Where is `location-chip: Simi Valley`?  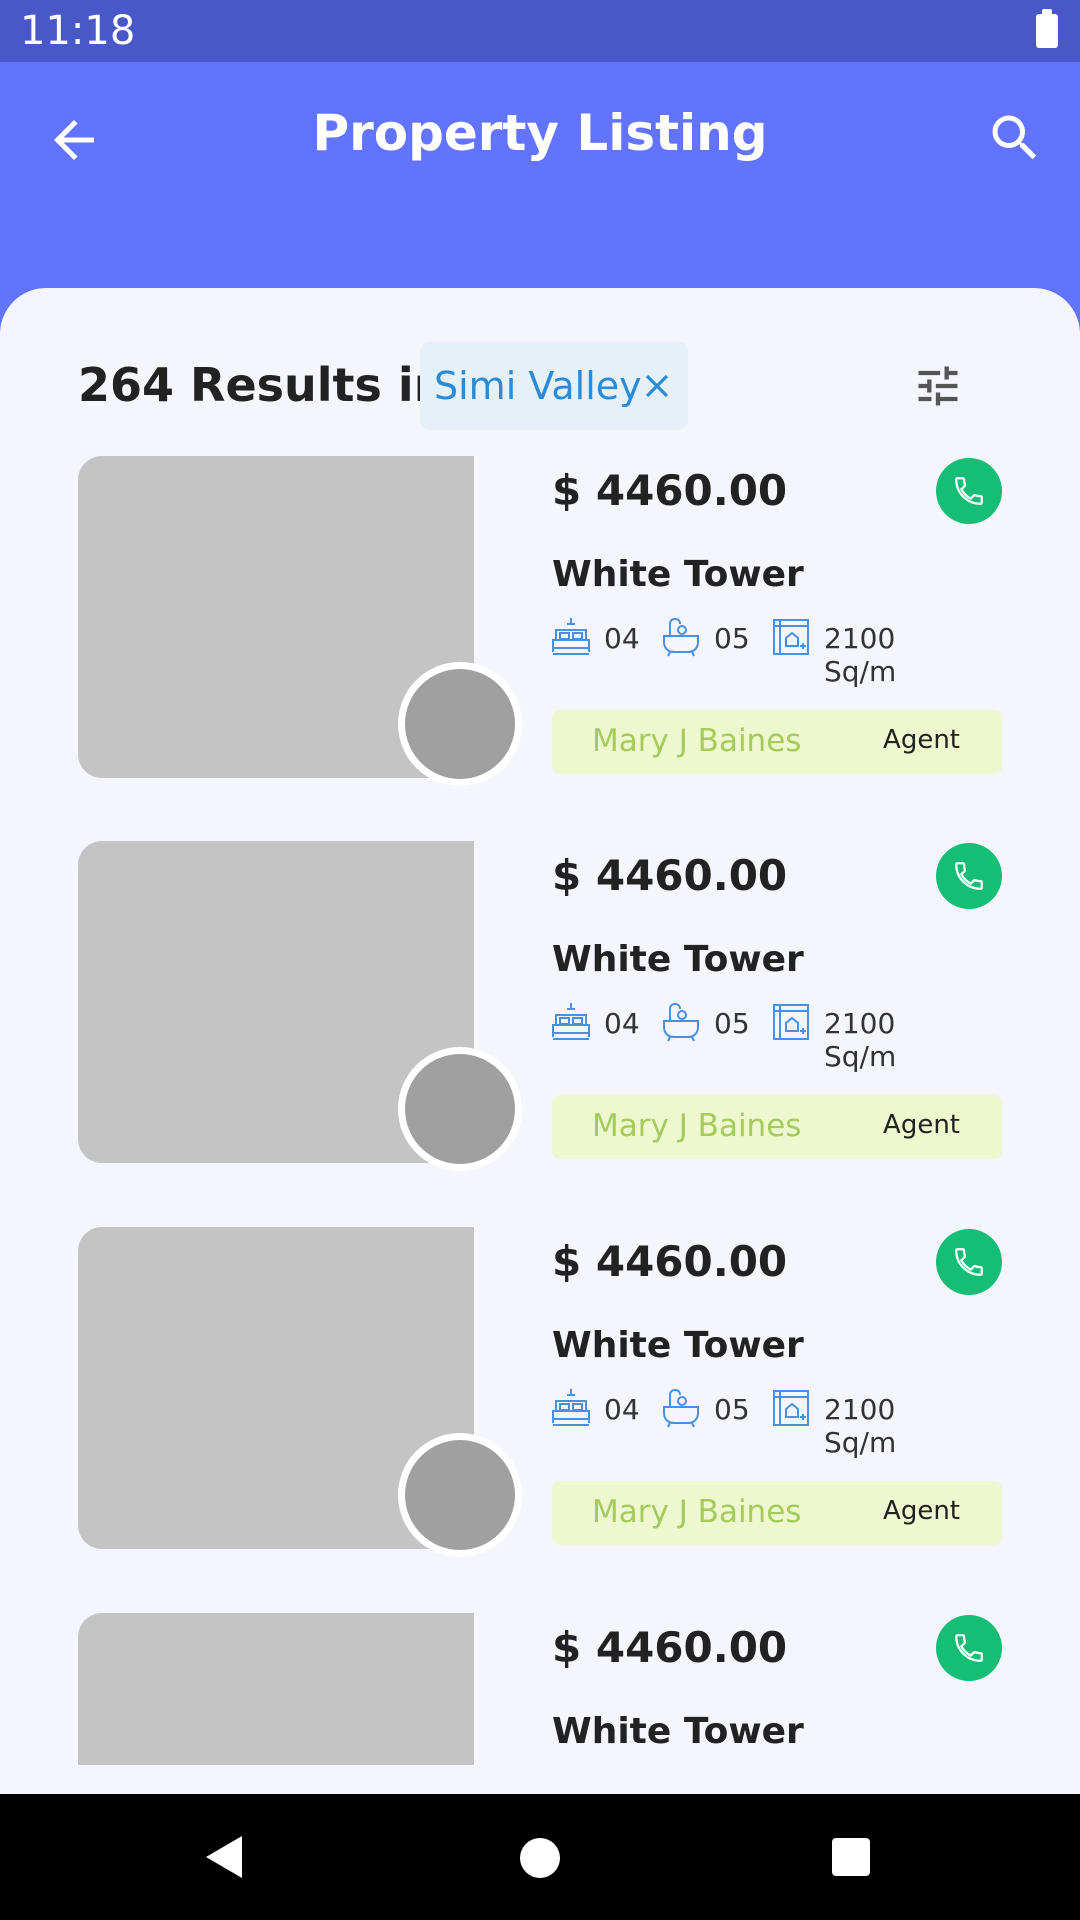 location-chip: Simi Valley is located at coordinates (554, 386).